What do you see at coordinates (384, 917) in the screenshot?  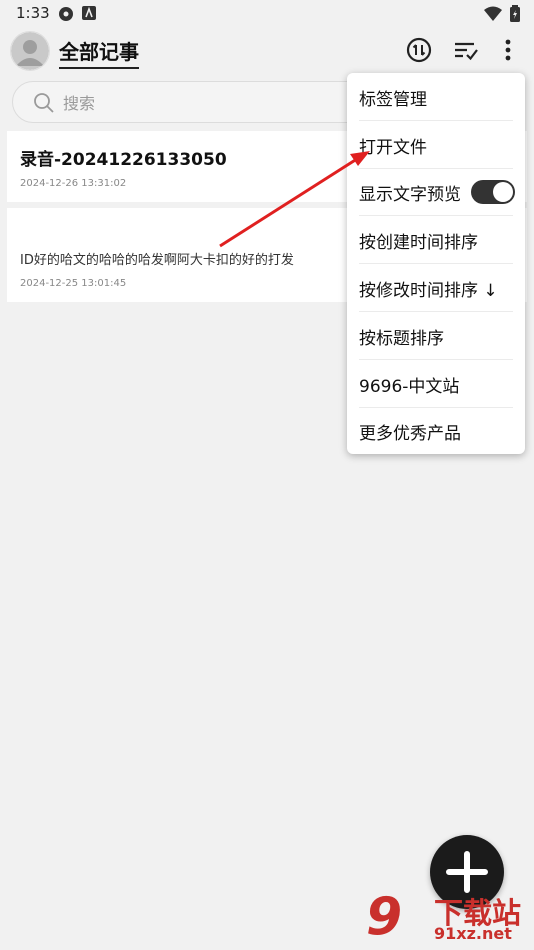 I see `watermark-logo: 9` at bounding box center [384, 917].